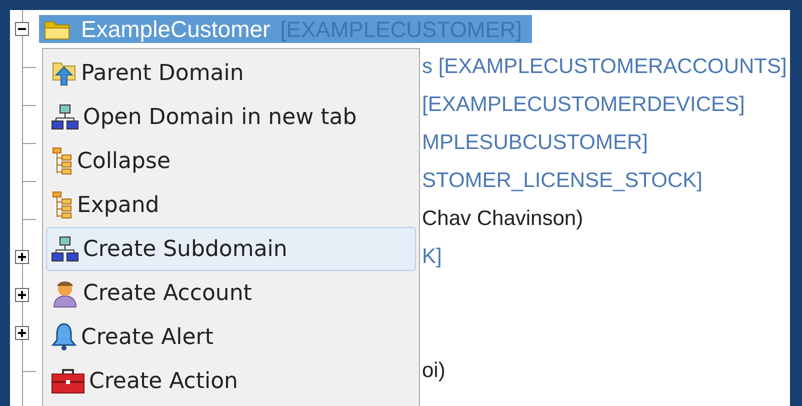 The image size is (802, 406). What do you see at coordinates (231, 205) in the screenshot?
I see `menu-item: Expand` at bounding box center [231, 205].